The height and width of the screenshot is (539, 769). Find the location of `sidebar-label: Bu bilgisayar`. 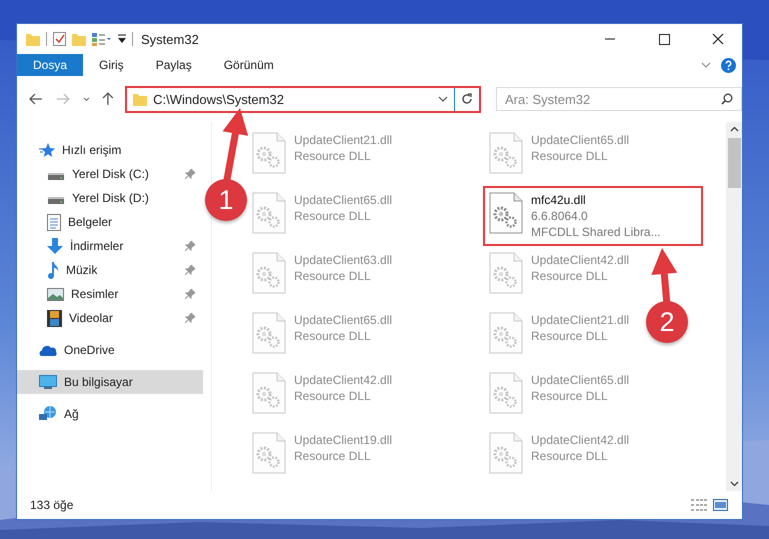

sidebar-label: Bu bilgisayar is located at coordinates (98, 382).